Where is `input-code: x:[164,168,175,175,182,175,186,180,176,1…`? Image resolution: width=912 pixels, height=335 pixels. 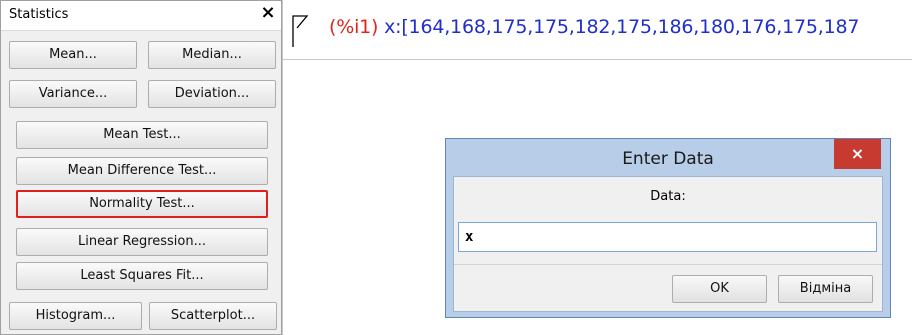
input-code: x:[164,168,175,175,182,175,186,180,176,1… is located at coordinates (621, 27).